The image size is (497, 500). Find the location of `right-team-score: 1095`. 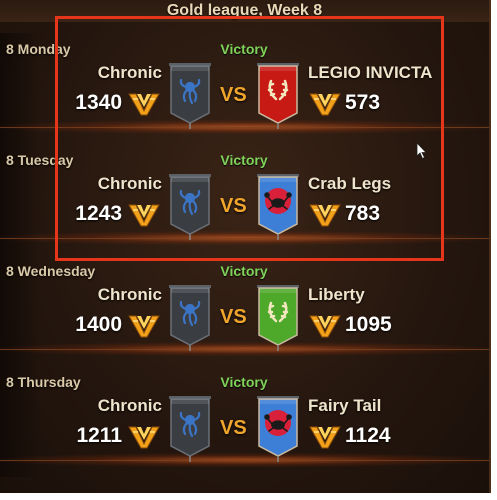

right-team-score: 1095 is located at coordinates (368, 324).